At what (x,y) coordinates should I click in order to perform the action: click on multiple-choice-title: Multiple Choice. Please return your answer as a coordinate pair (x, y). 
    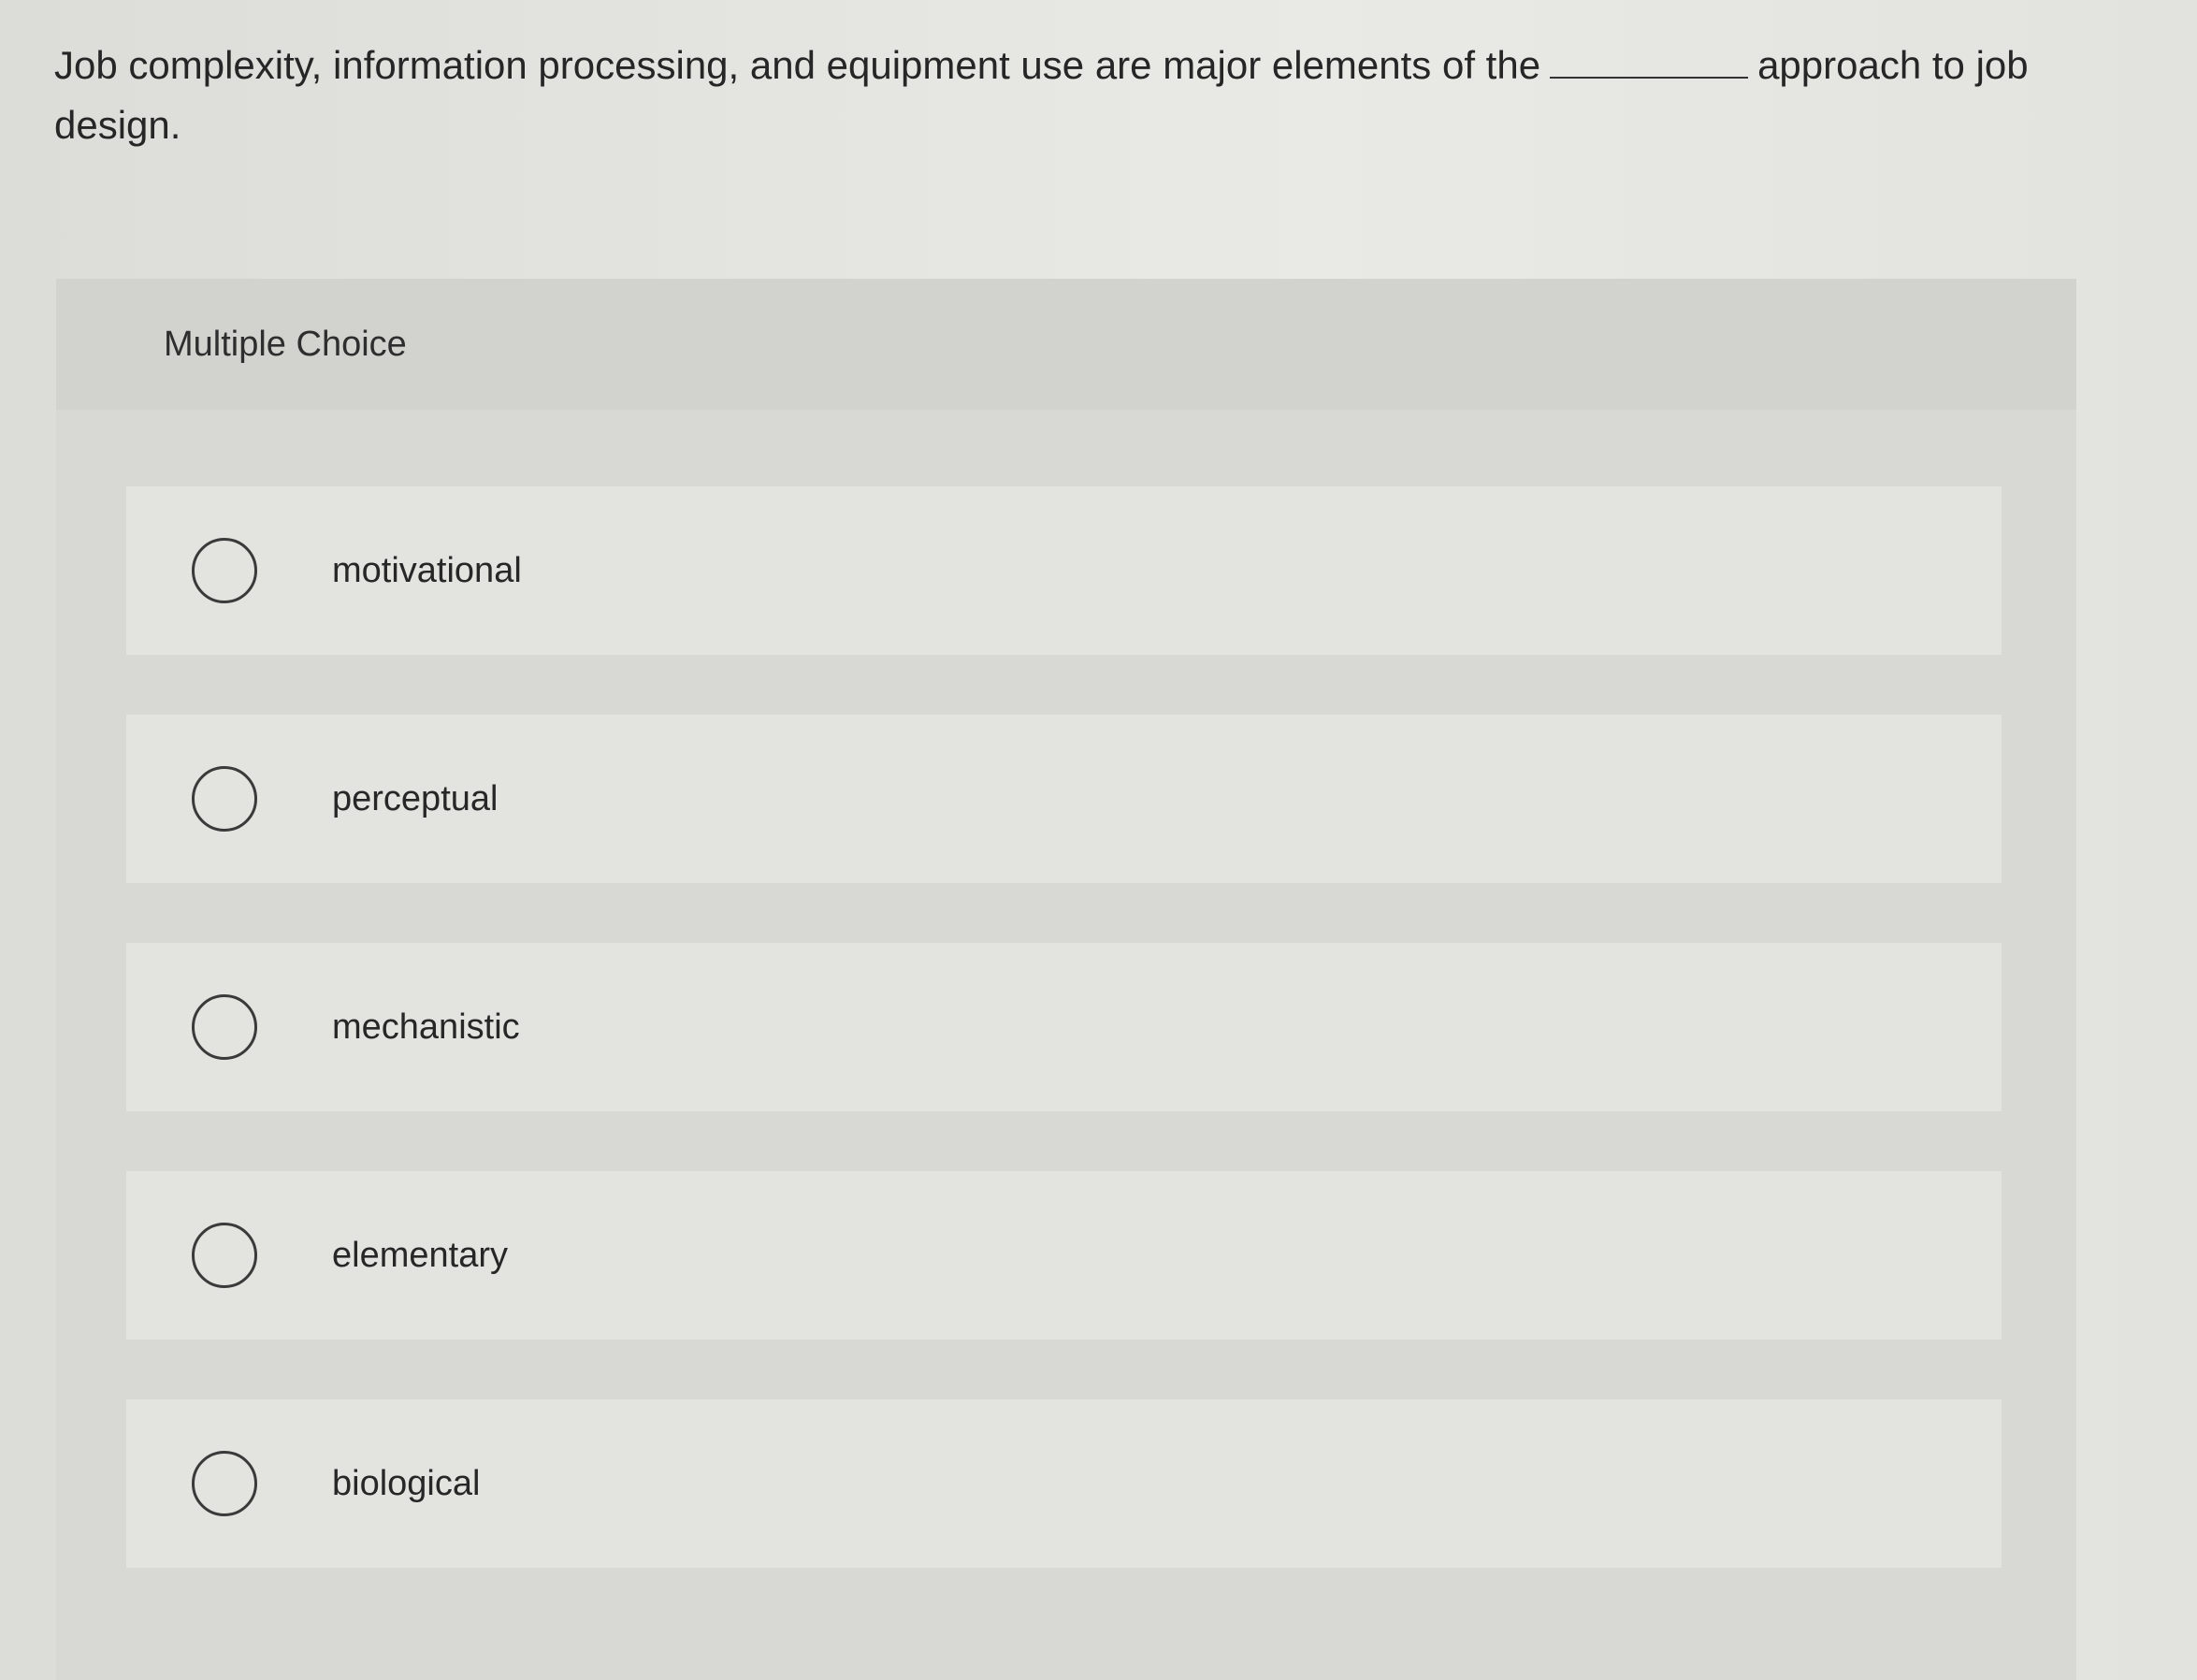
    Looking at the image, I should click on (285, 344).